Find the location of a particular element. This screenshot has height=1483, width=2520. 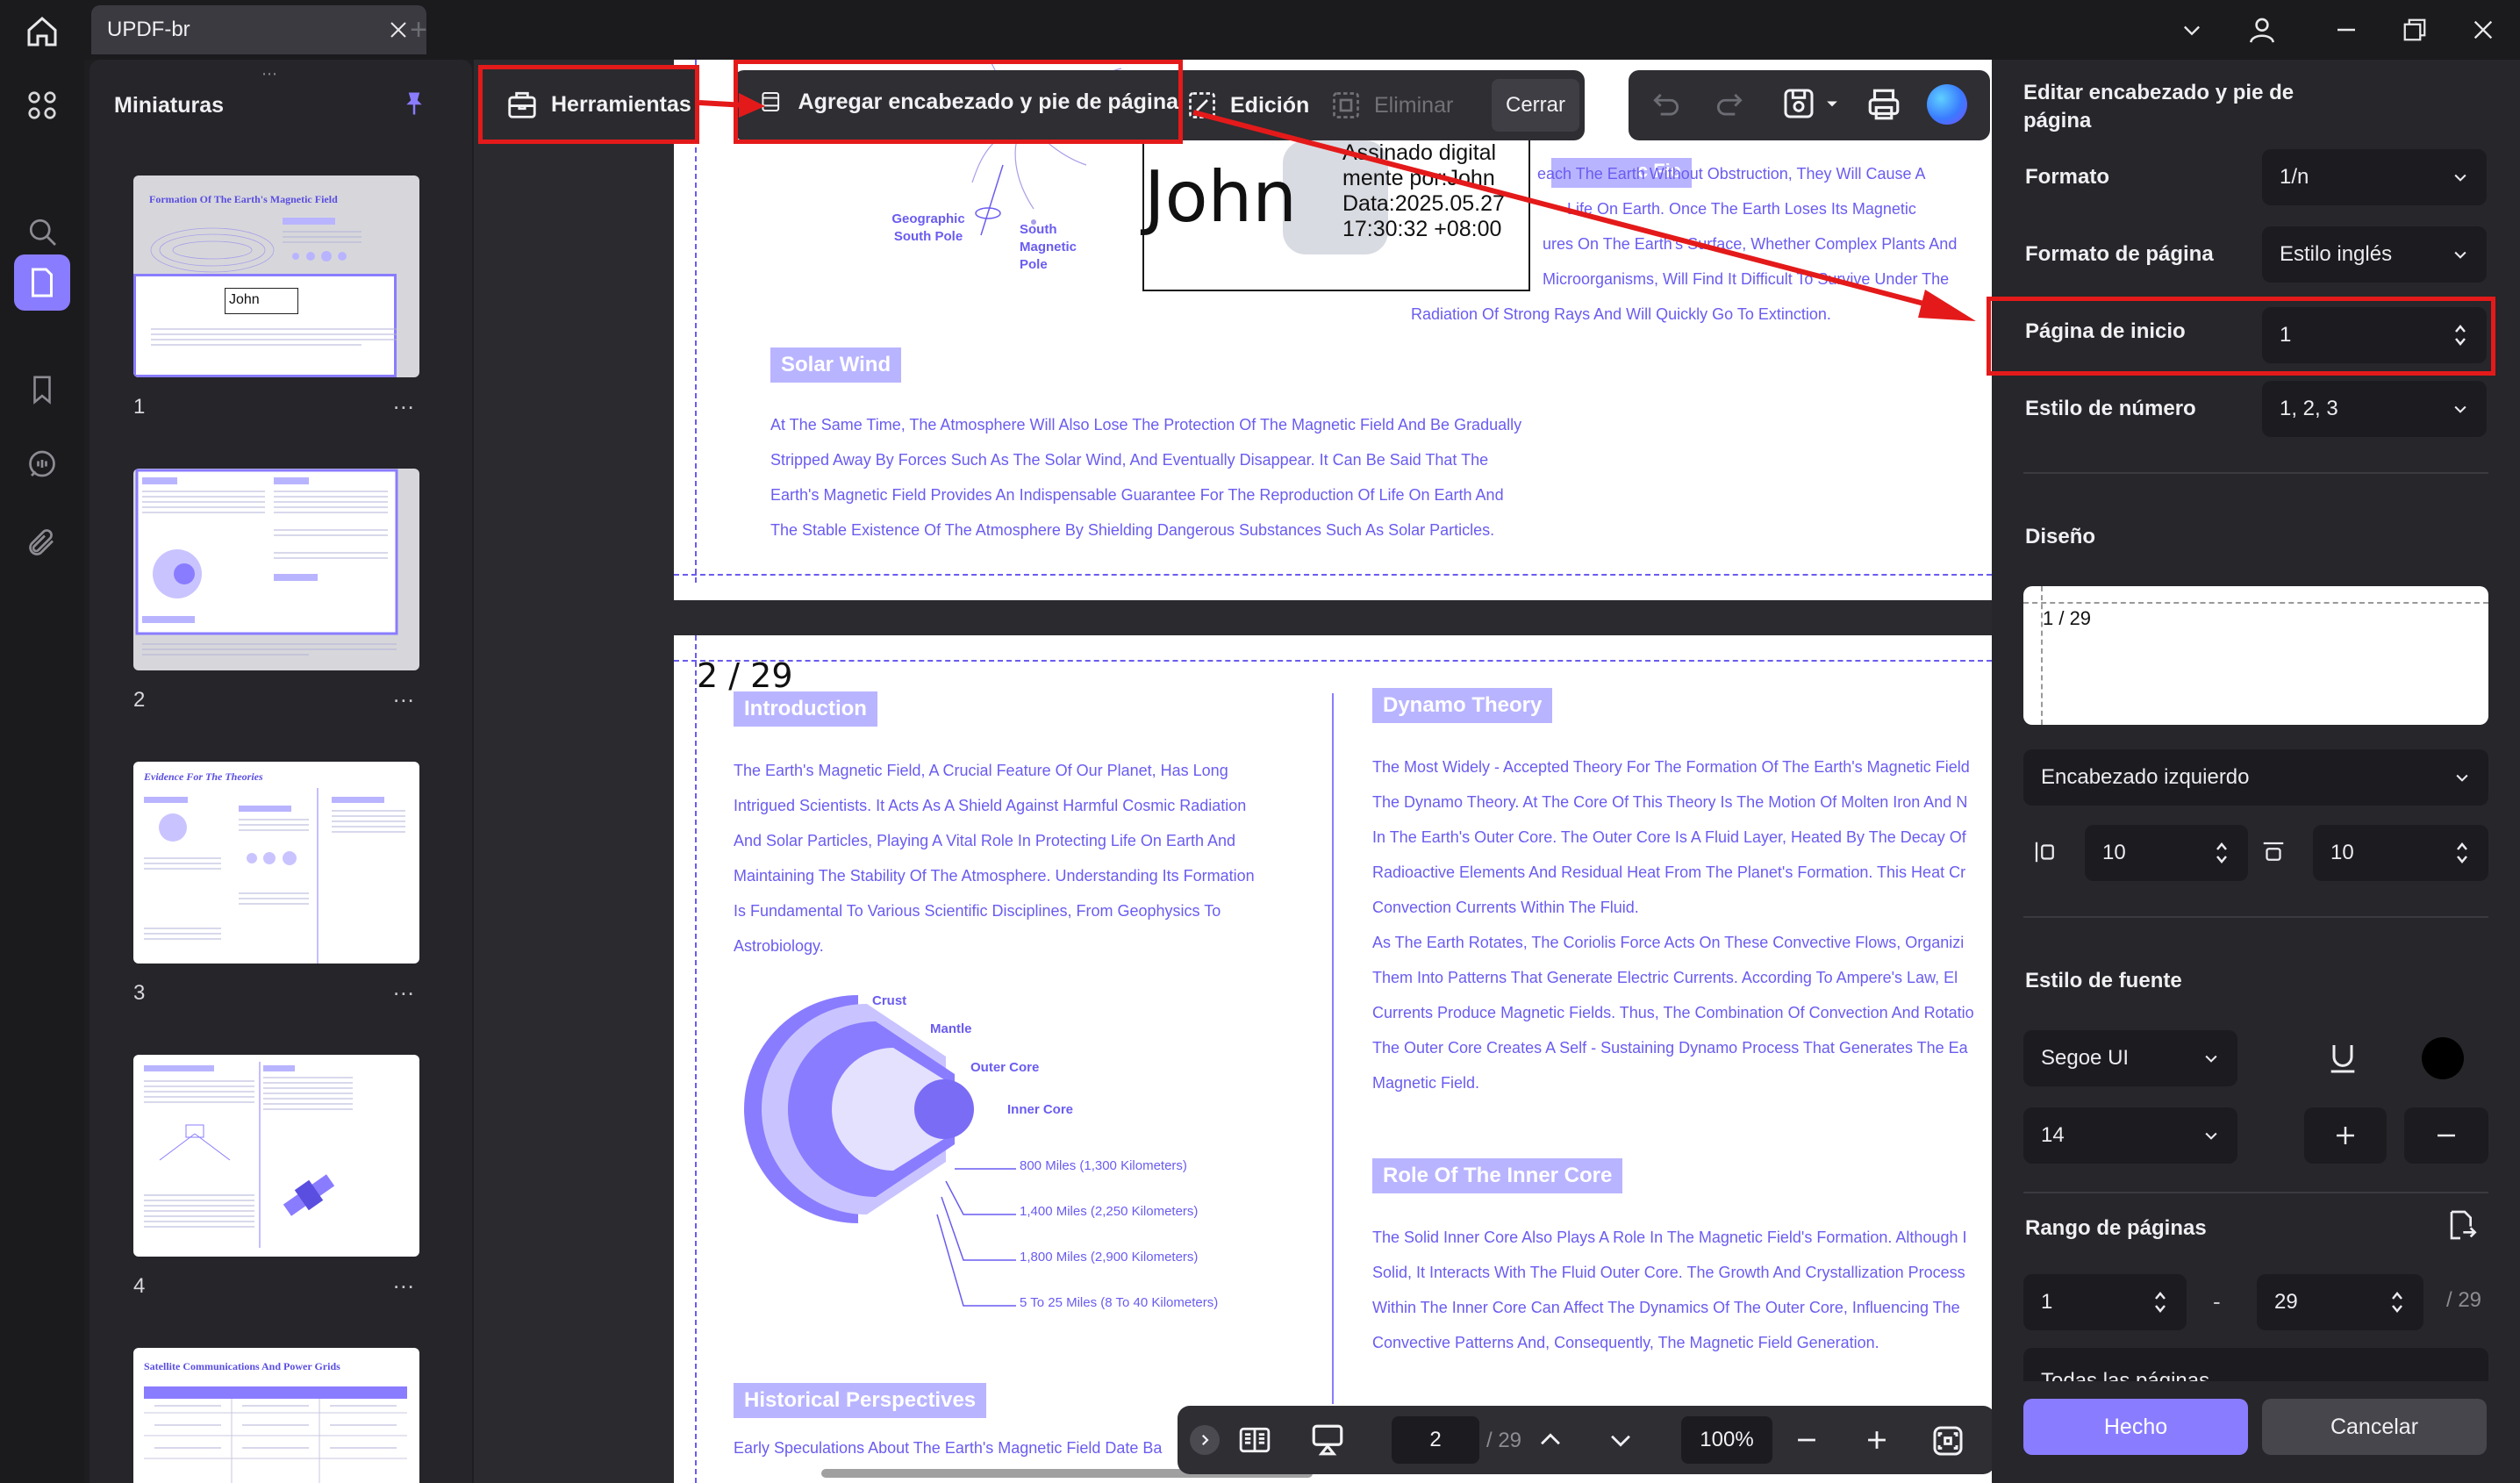

page-thumbnail: Evidence For The Theories is located at coordinates (276, 863).